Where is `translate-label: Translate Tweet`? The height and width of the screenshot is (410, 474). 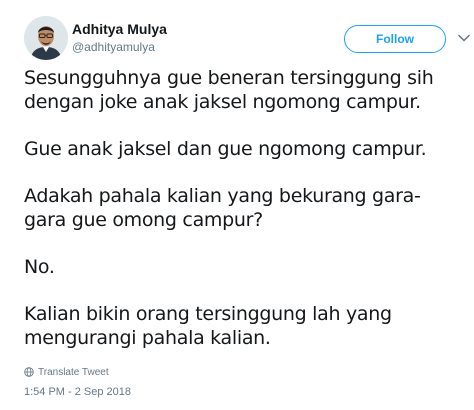
translate-label: Translate Tweet is located at coordinates (73, 372).